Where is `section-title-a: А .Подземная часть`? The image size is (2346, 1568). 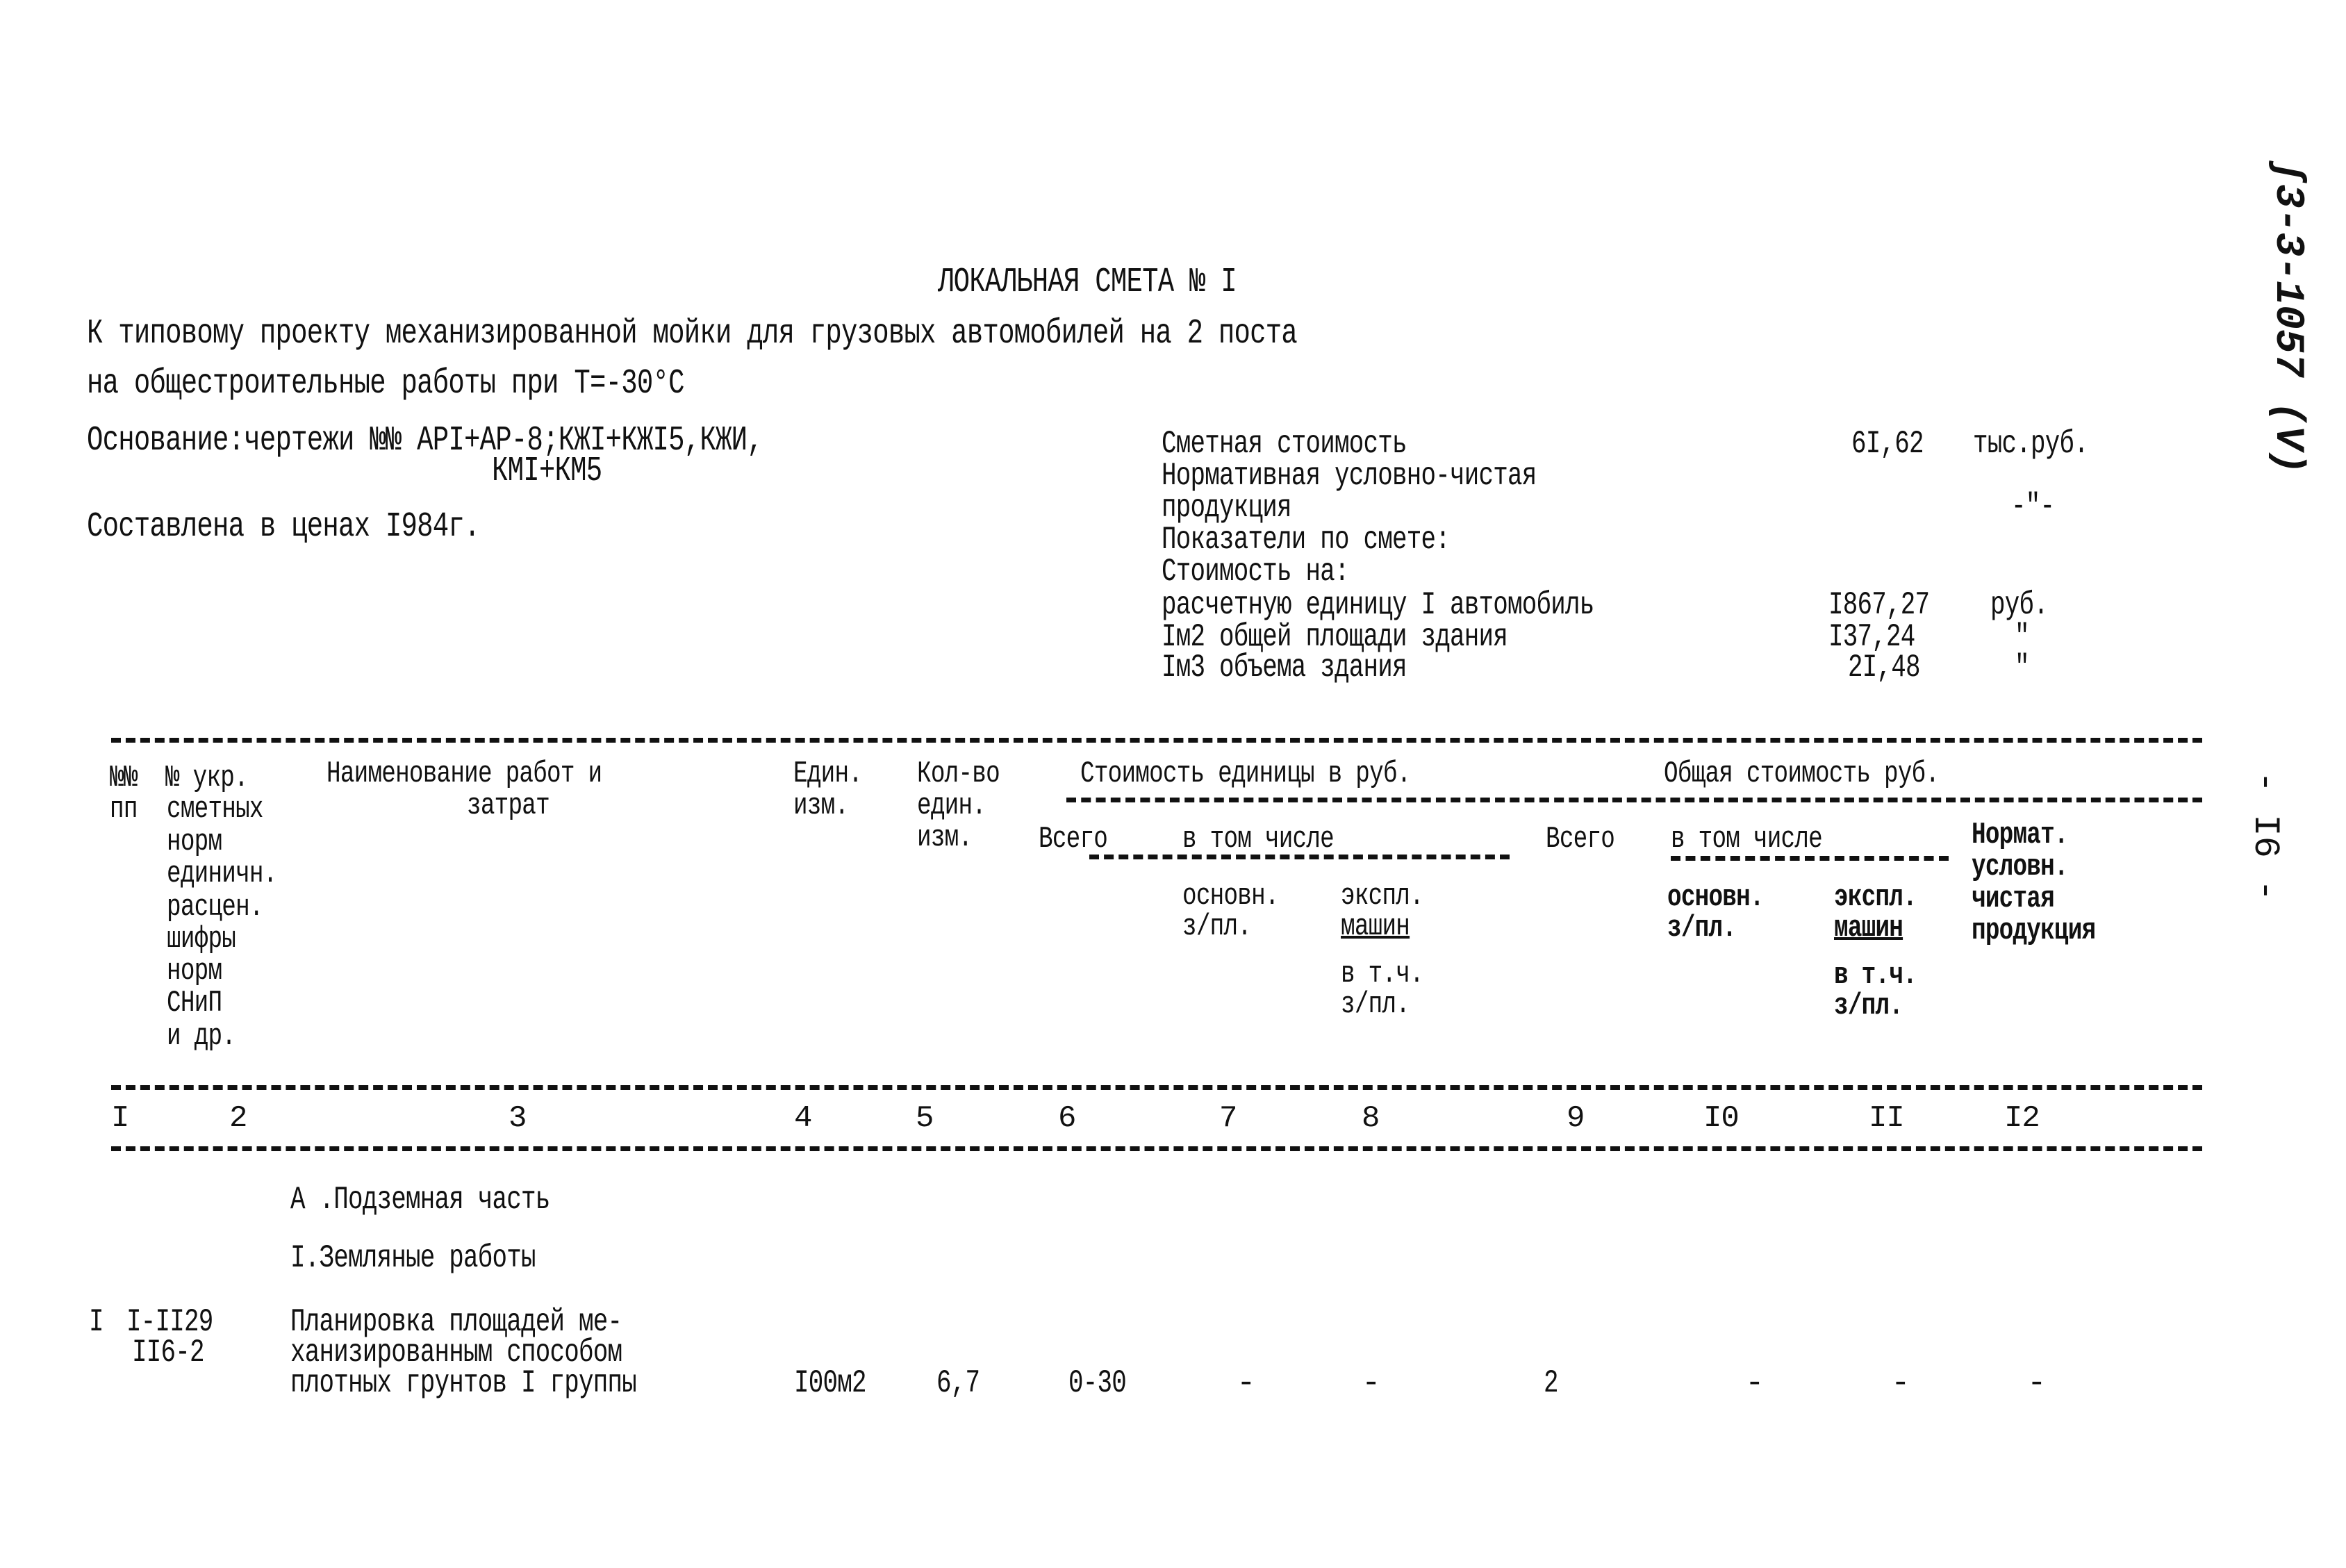
section-title-a: А .Подземная часть is located at coordinates (420, 1200).